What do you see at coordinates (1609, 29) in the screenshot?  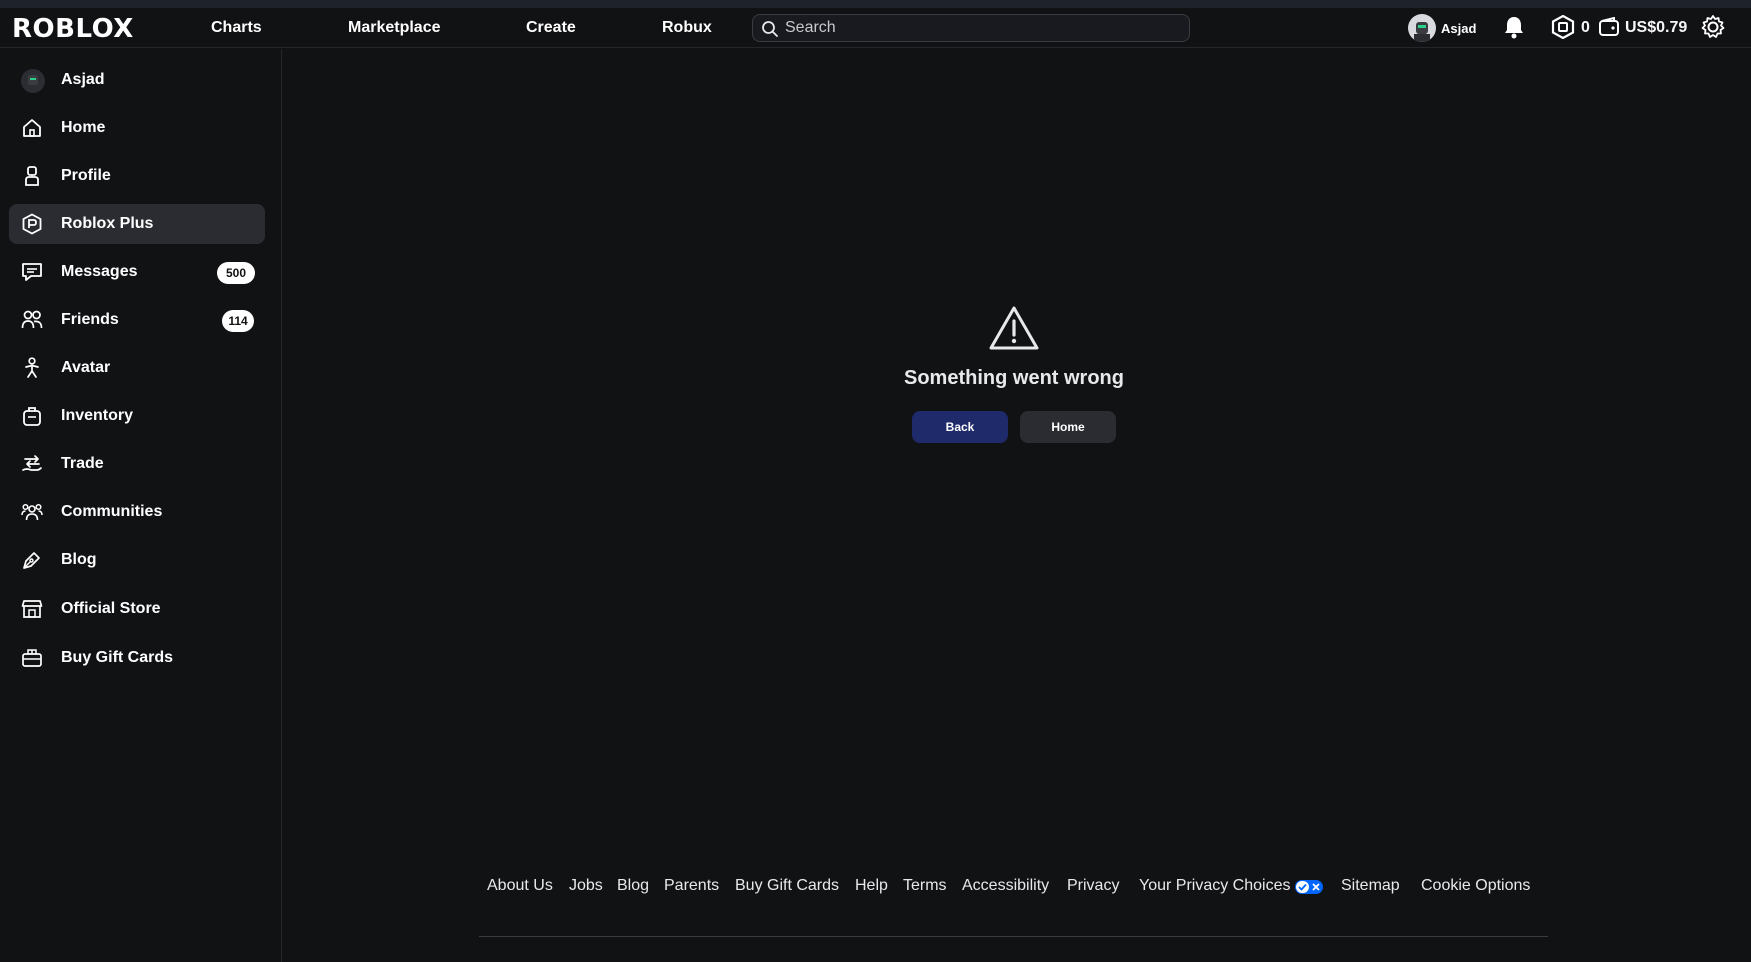 I see `wallet-icon` at bounding box center [1609, 29].